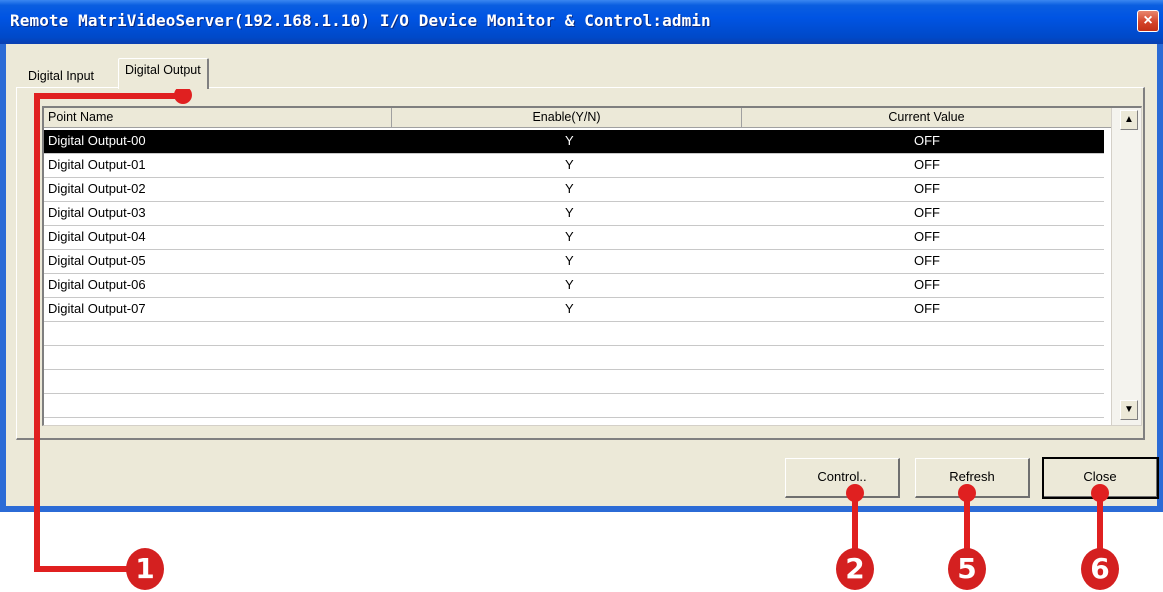 The image size is (1163, 592). Describe the element at coordinates (967, 569) in the screenshot. I see `callout-badge-5: 5` at that location.